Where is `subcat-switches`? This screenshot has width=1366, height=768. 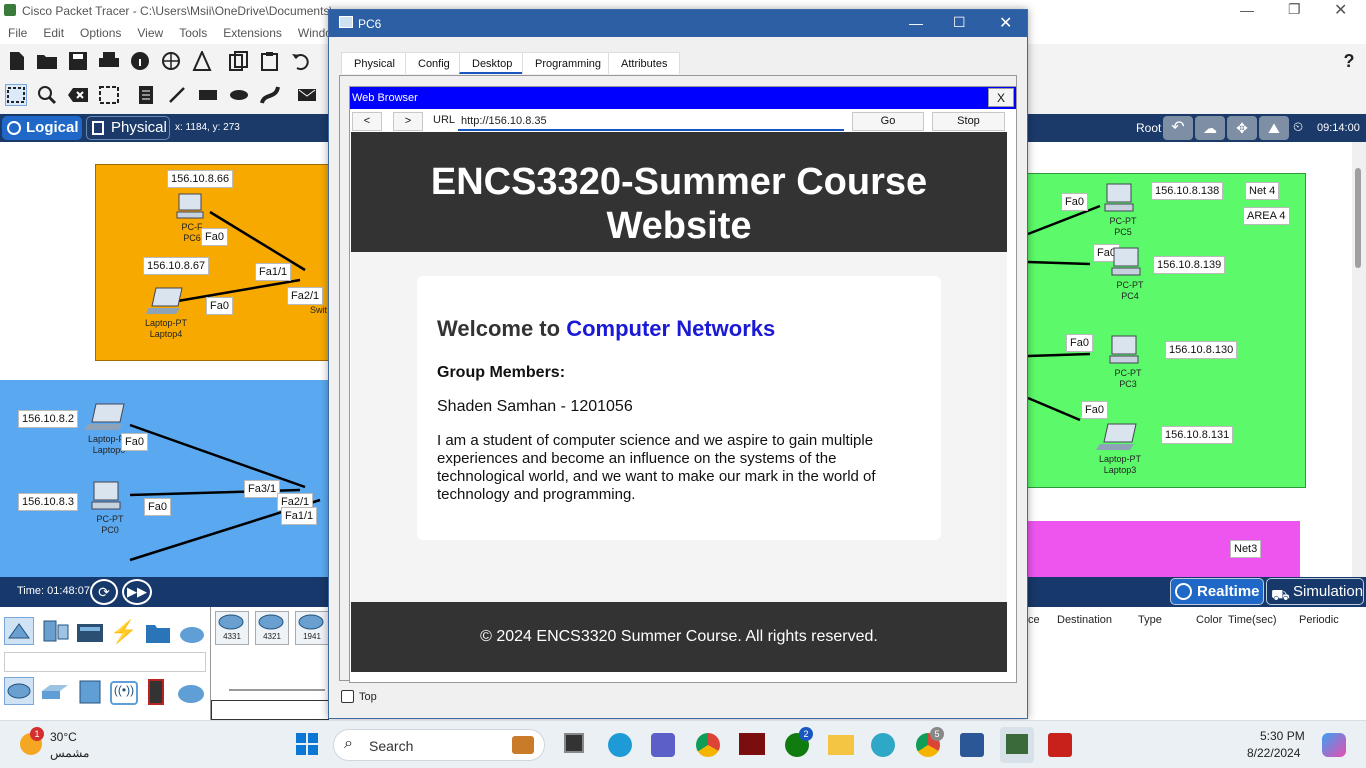
subcat-switches is located at coordinates (55, 693).